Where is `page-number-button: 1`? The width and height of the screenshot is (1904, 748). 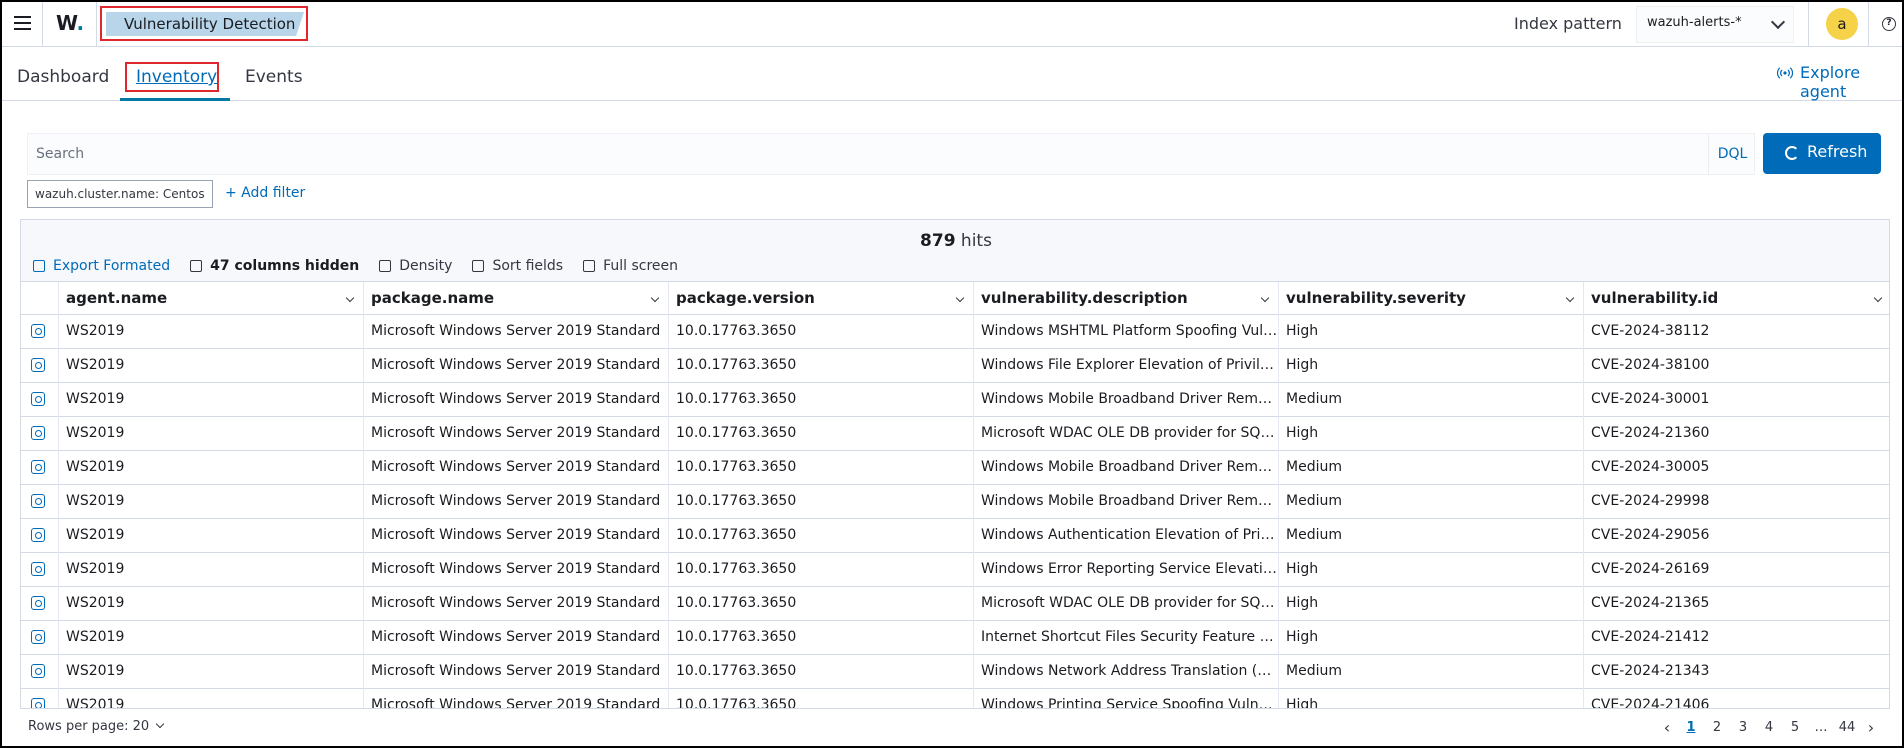
page-number-button: 1 is located at coordinates (1691, 727).